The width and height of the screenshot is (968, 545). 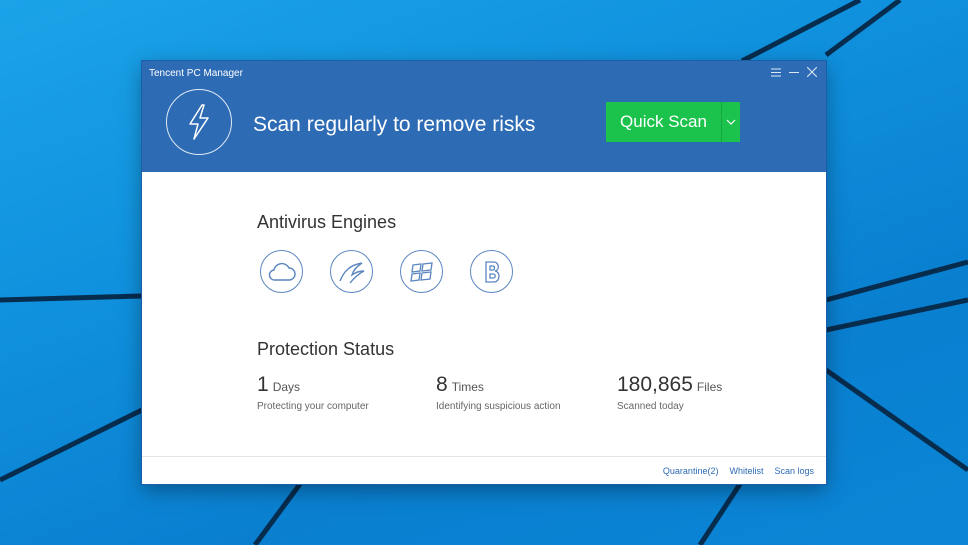 I want to click on window-controls, so click(x=794, y=72).